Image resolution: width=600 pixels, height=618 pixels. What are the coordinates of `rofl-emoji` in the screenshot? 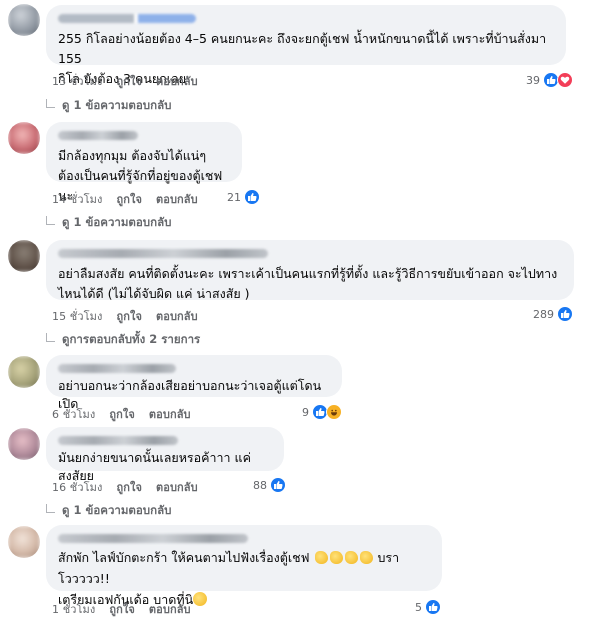 It's located at (200, 599).